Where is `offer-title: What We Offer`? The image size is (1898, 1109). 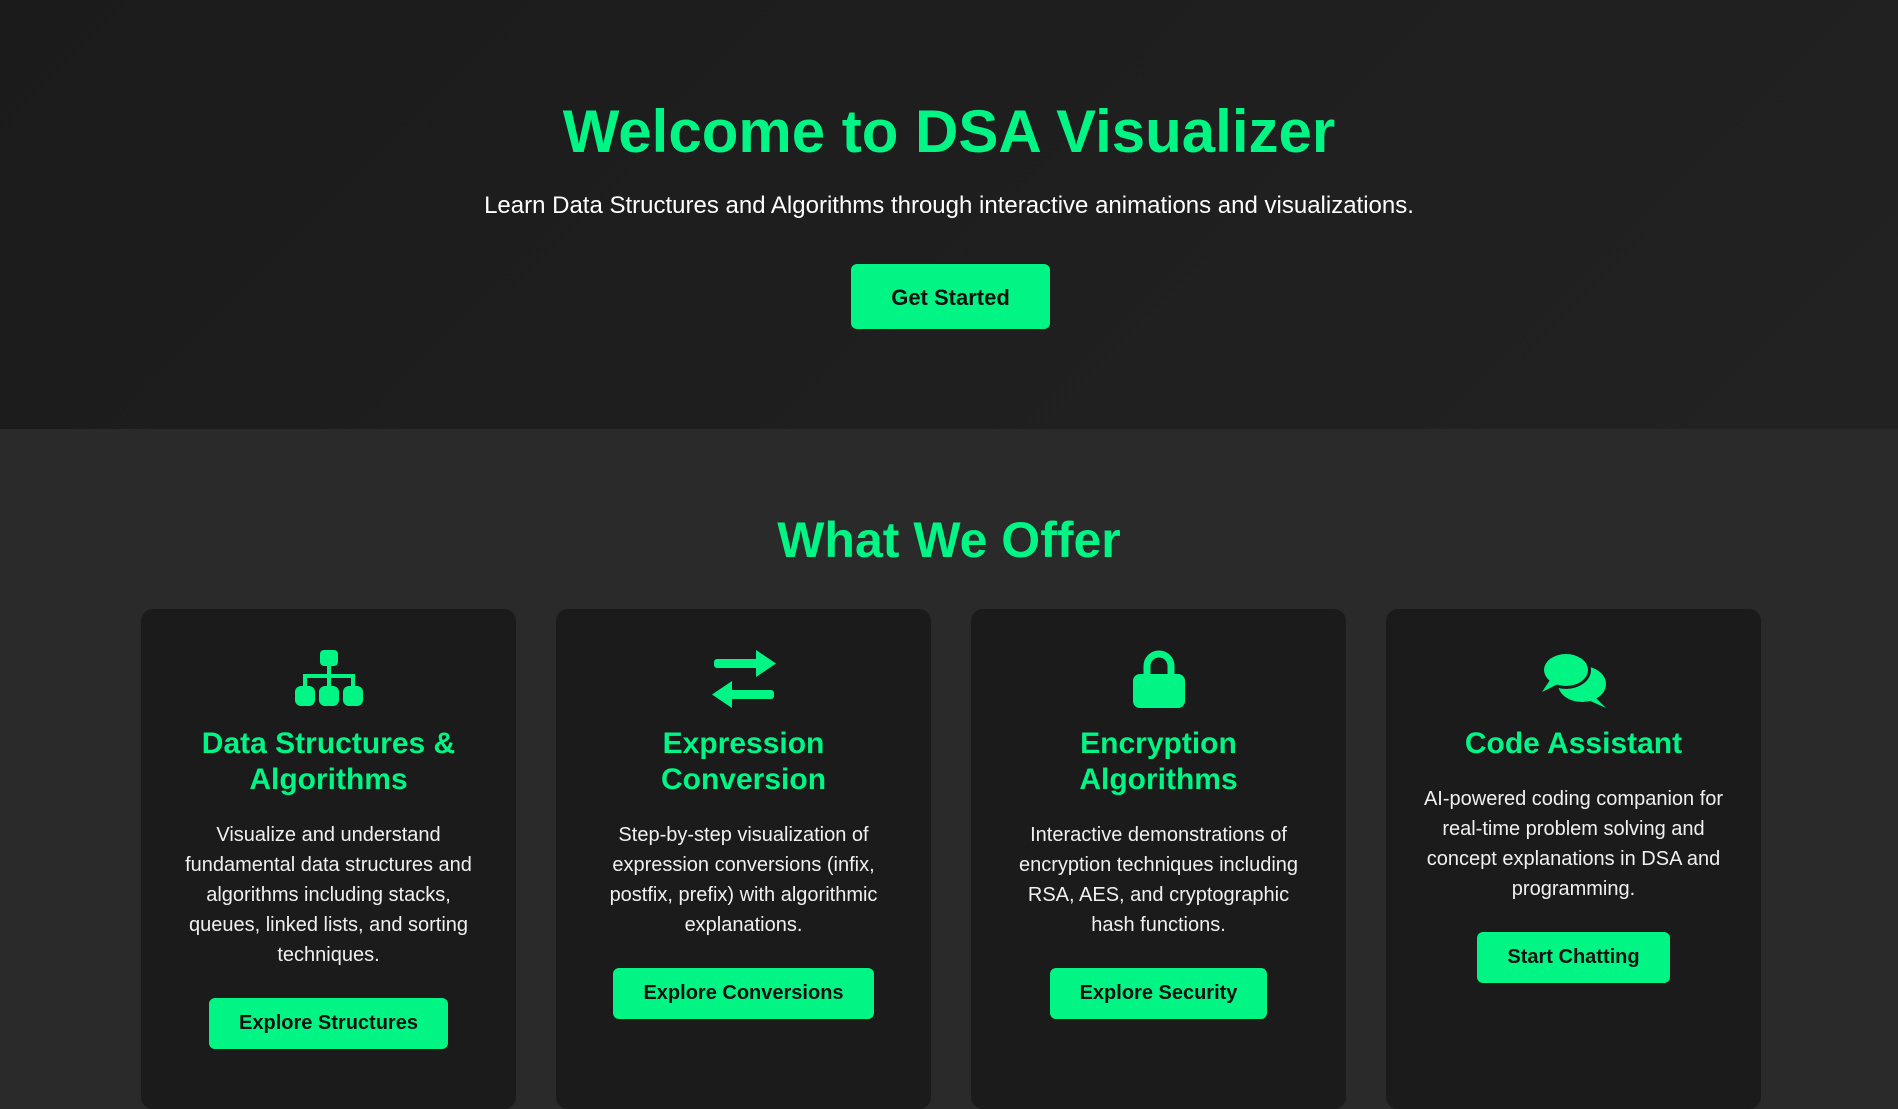
offer-title: What We Offer is located at coordinates (949, 540).